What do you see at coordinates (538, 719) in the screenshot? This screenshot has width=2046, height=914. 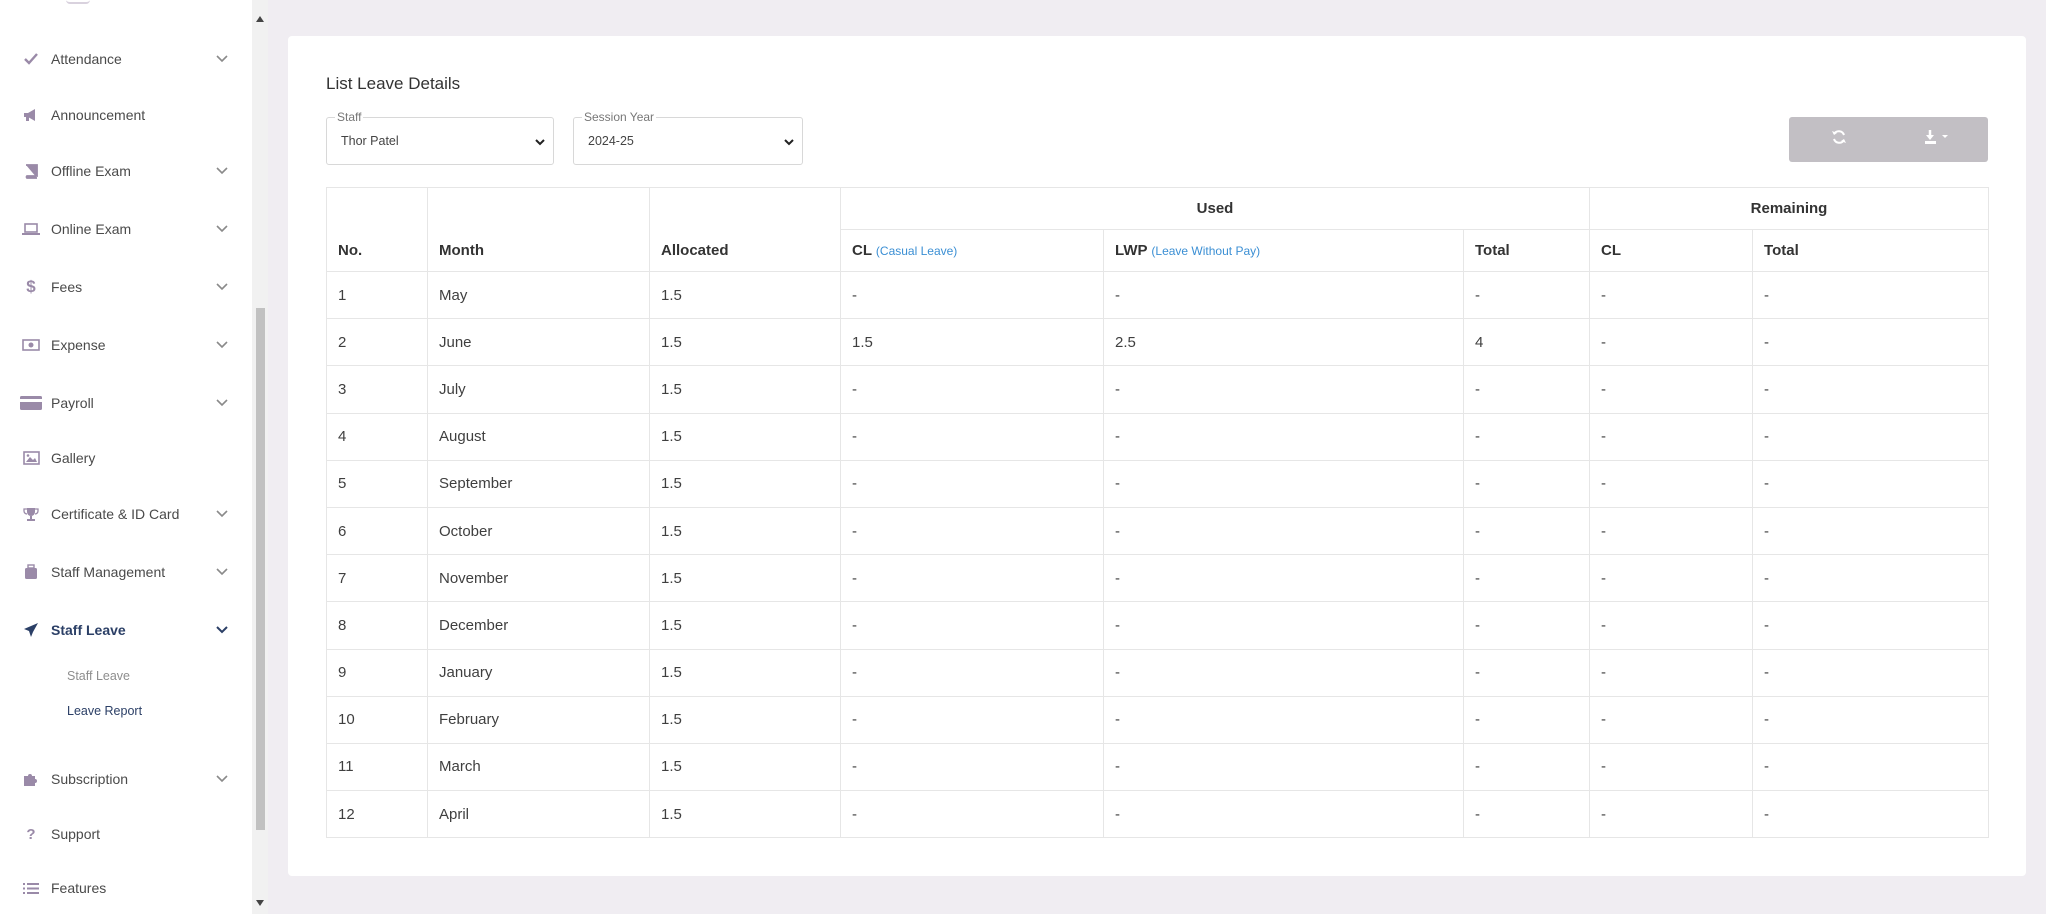 I see `row-month: February` at bounding box center [538, 719].